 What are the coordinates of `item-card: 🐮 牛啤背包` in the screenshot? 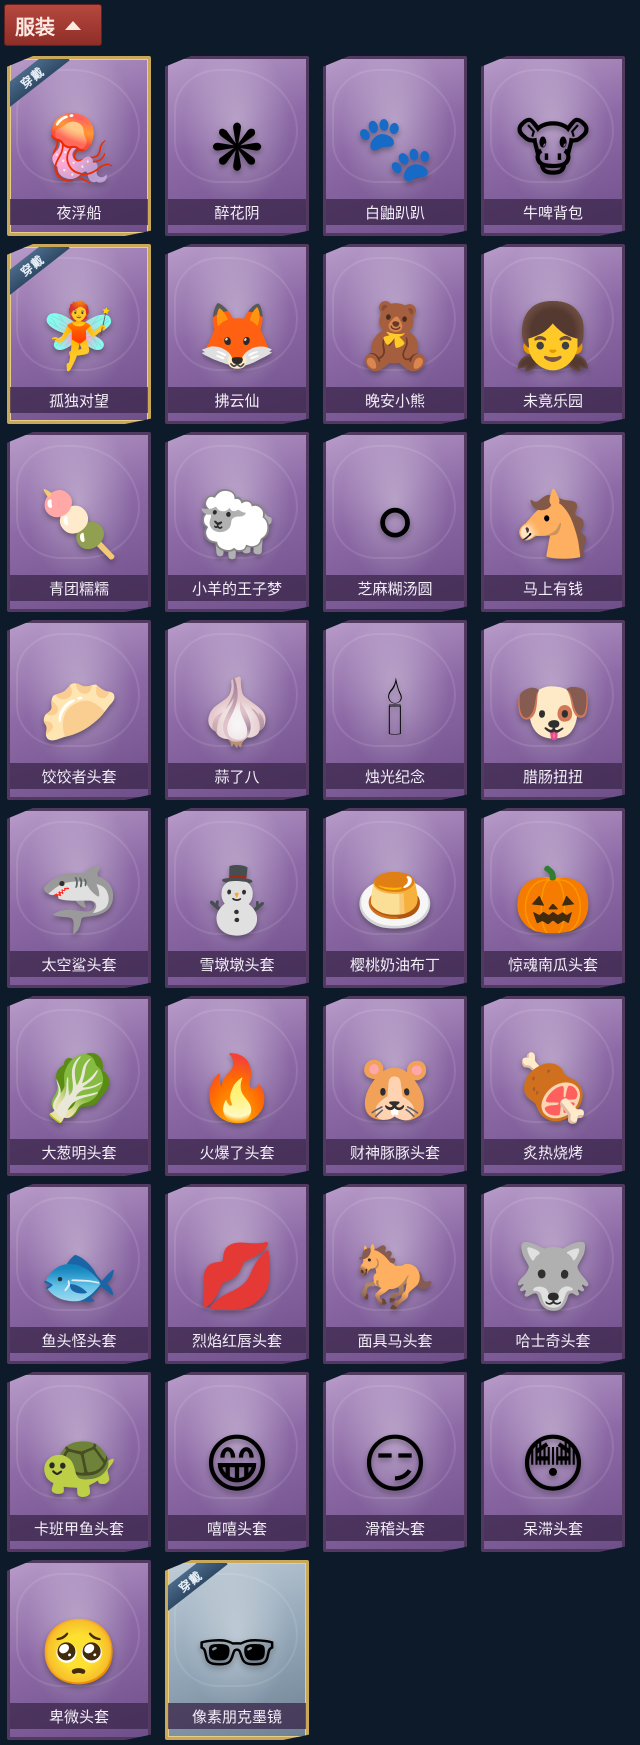 It's located at (553, 146).